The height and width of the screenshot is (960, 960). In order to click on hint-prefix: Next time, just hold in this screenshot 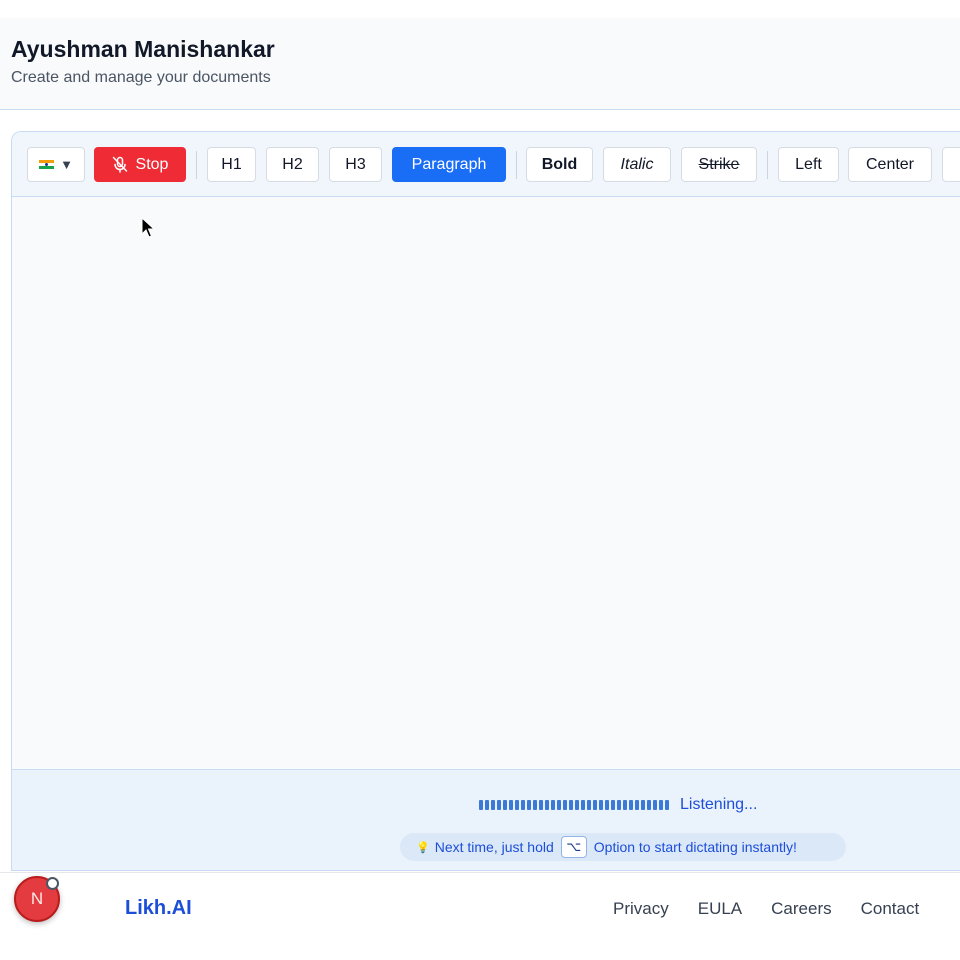, I will do `click(494, 847)`.